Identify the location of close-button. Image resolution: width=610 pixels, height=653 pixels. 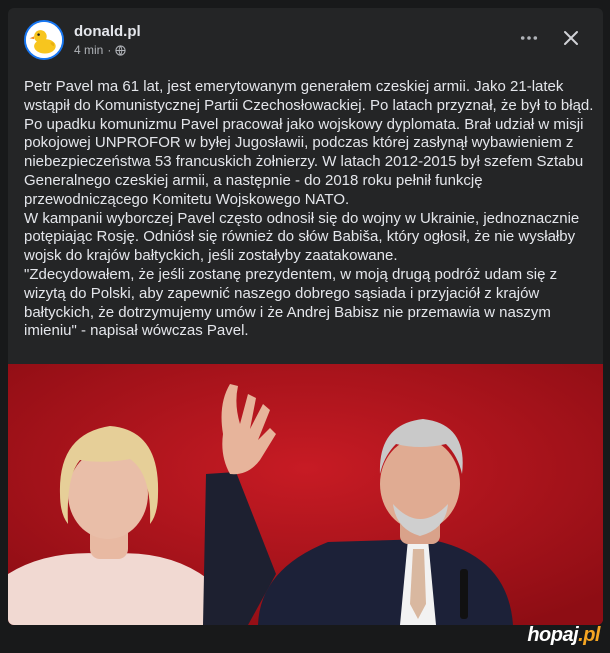
(571, 38).